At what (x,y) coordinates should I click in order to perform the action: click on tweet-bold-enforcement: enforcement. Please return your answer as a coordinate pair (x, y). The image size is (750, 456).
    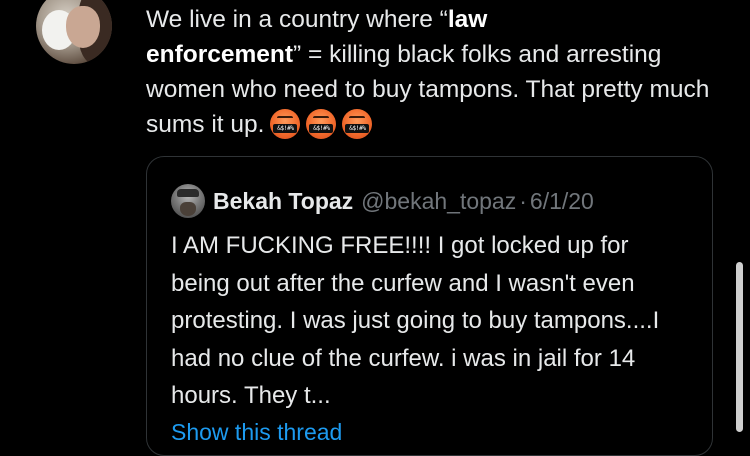
    Looking at the image, I should click on (220, 54).